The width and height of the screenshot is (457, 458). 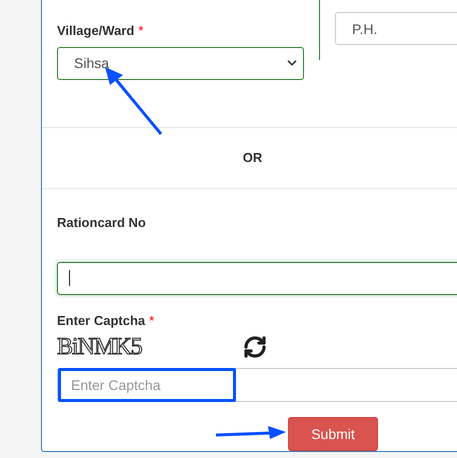 What do you see at coordinates (257, 385) in the screenshot?
I see `captcha-field: Enter Captcha` at bounding box center [257, 385].